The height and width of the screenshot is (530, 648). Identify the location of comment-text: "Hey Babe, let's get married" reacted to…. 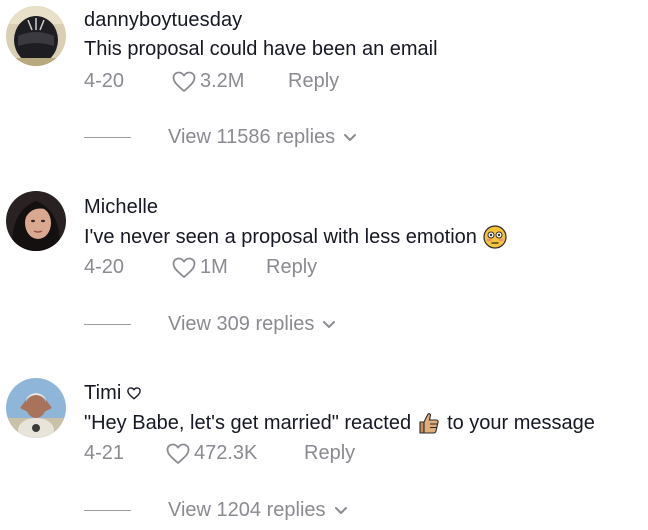
(339, 423).